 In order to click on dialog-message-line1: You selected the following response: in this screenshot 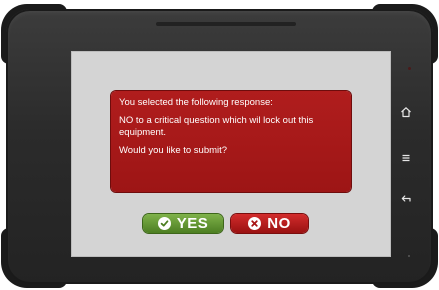, I will do `click(196, 102)`.